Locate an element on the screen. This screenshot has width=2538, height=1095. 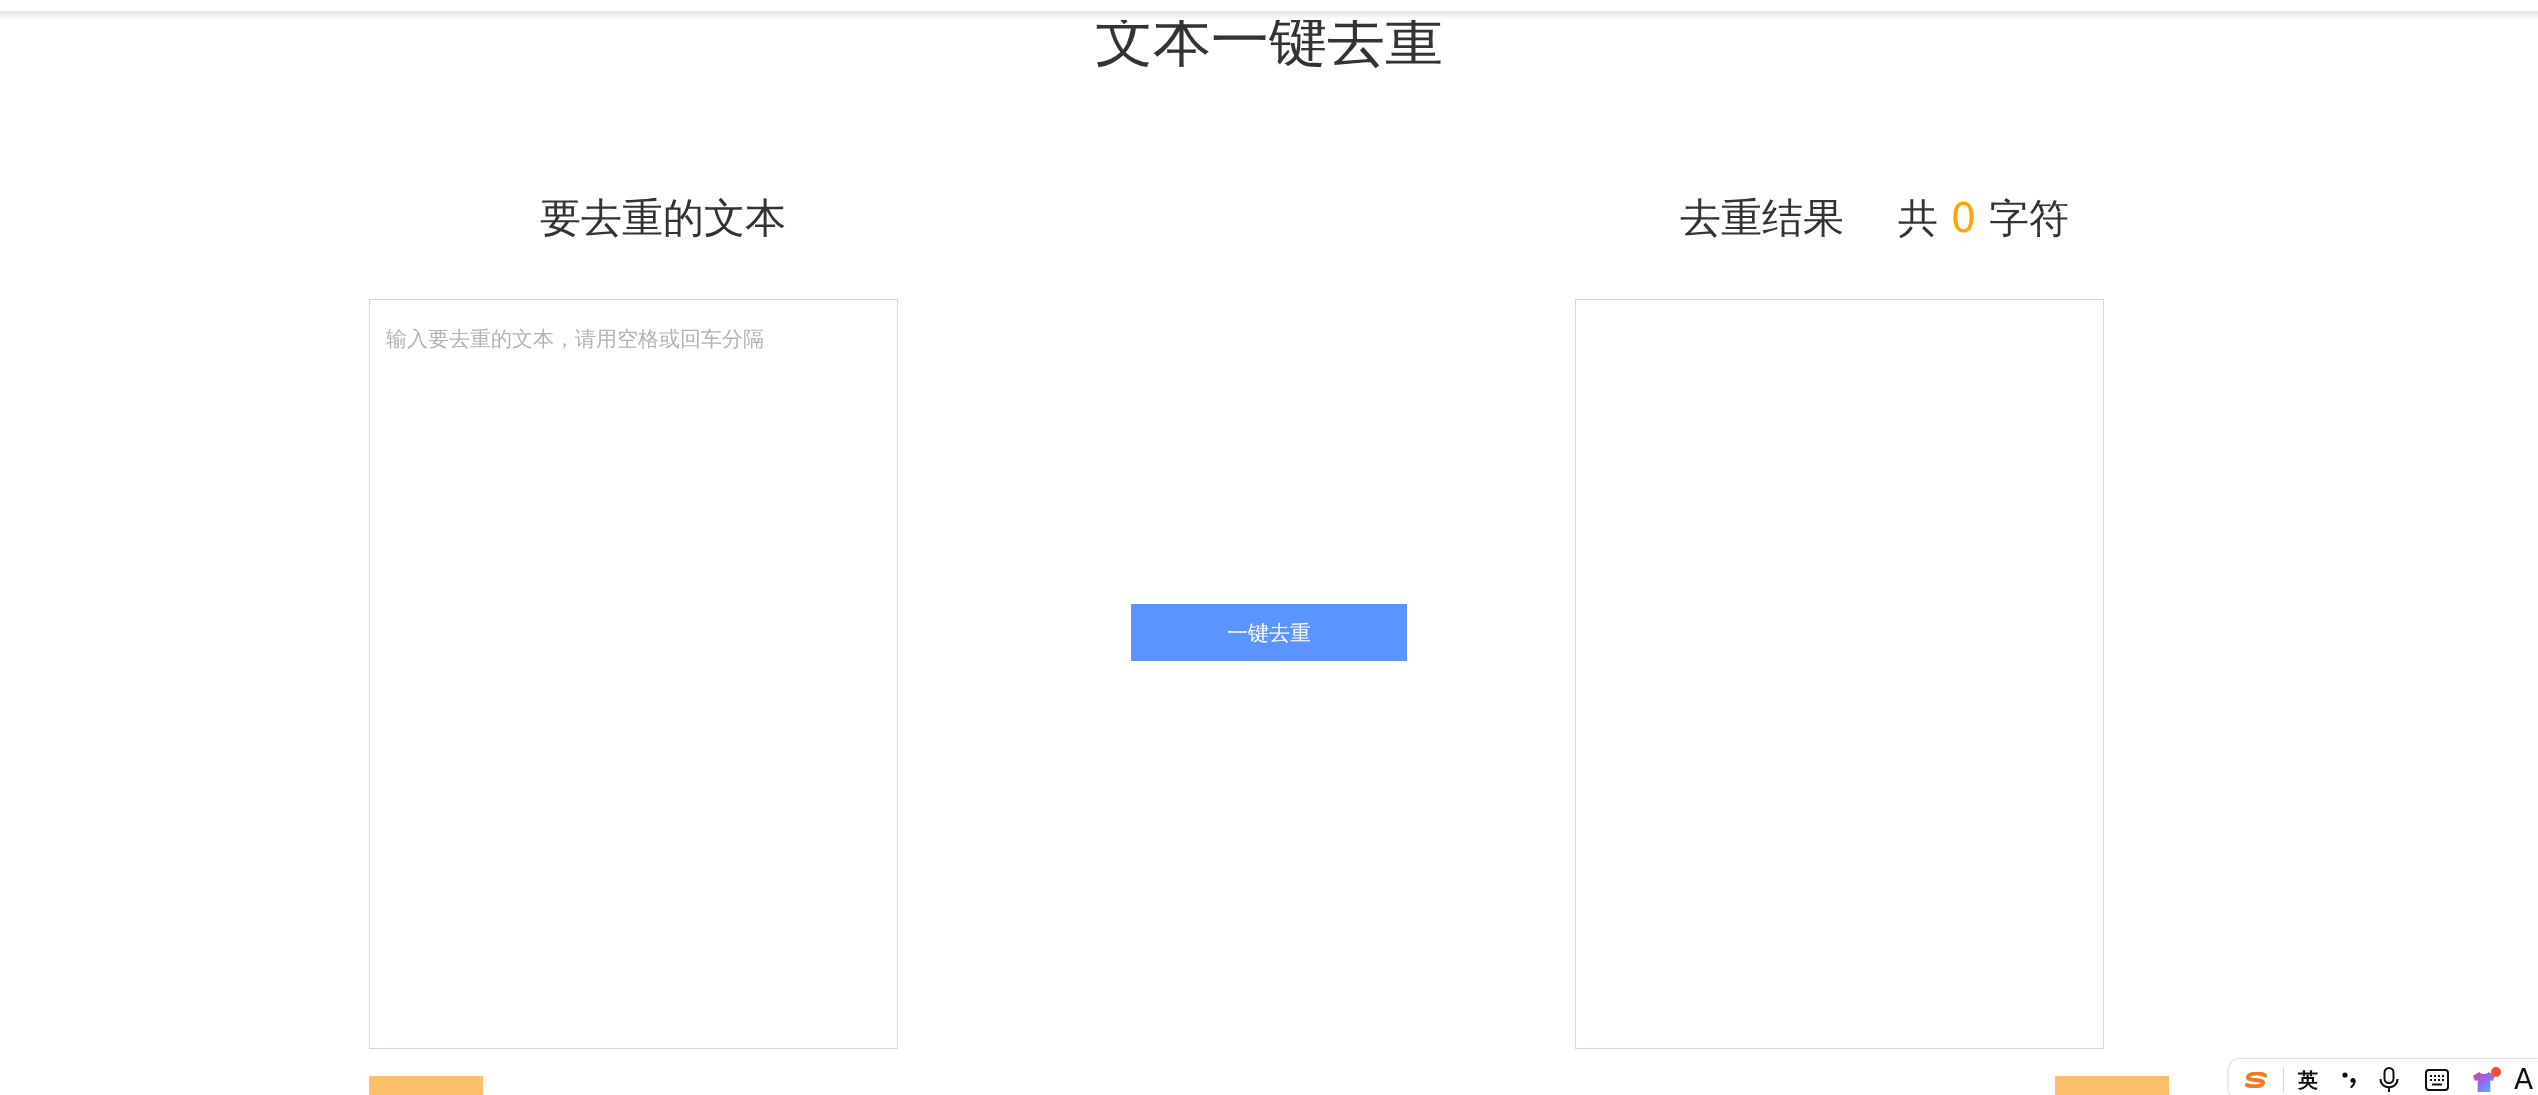
language-mode-toggle: 英 is located at coordinates (2308, 1079).